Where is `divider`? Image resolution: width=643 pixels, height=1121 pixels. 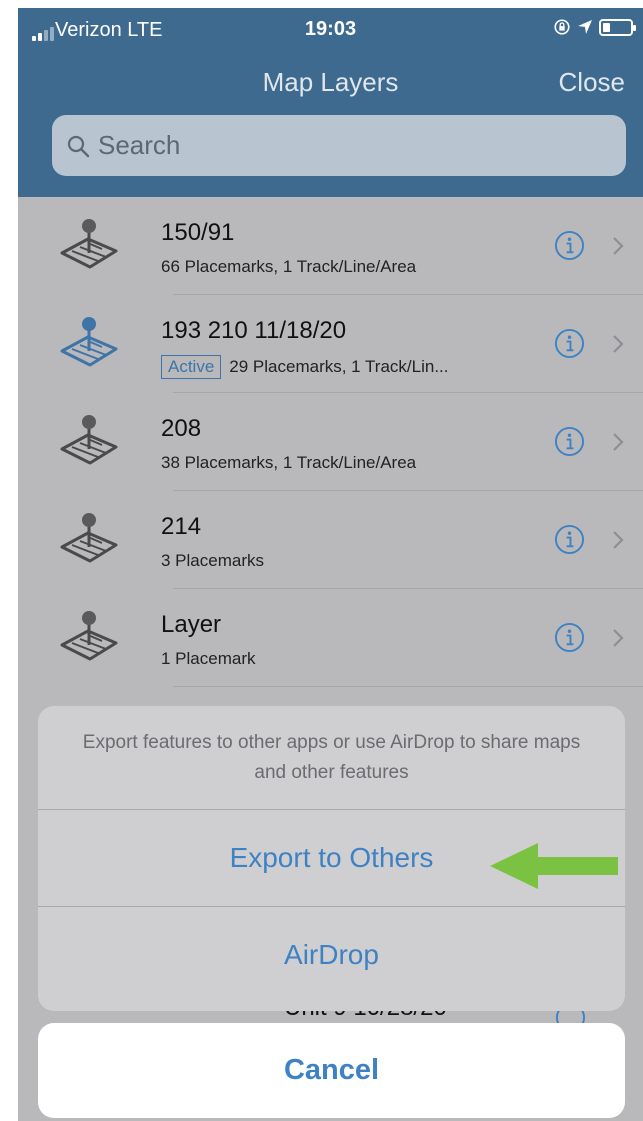
divider is located at coordinates (408, 686).